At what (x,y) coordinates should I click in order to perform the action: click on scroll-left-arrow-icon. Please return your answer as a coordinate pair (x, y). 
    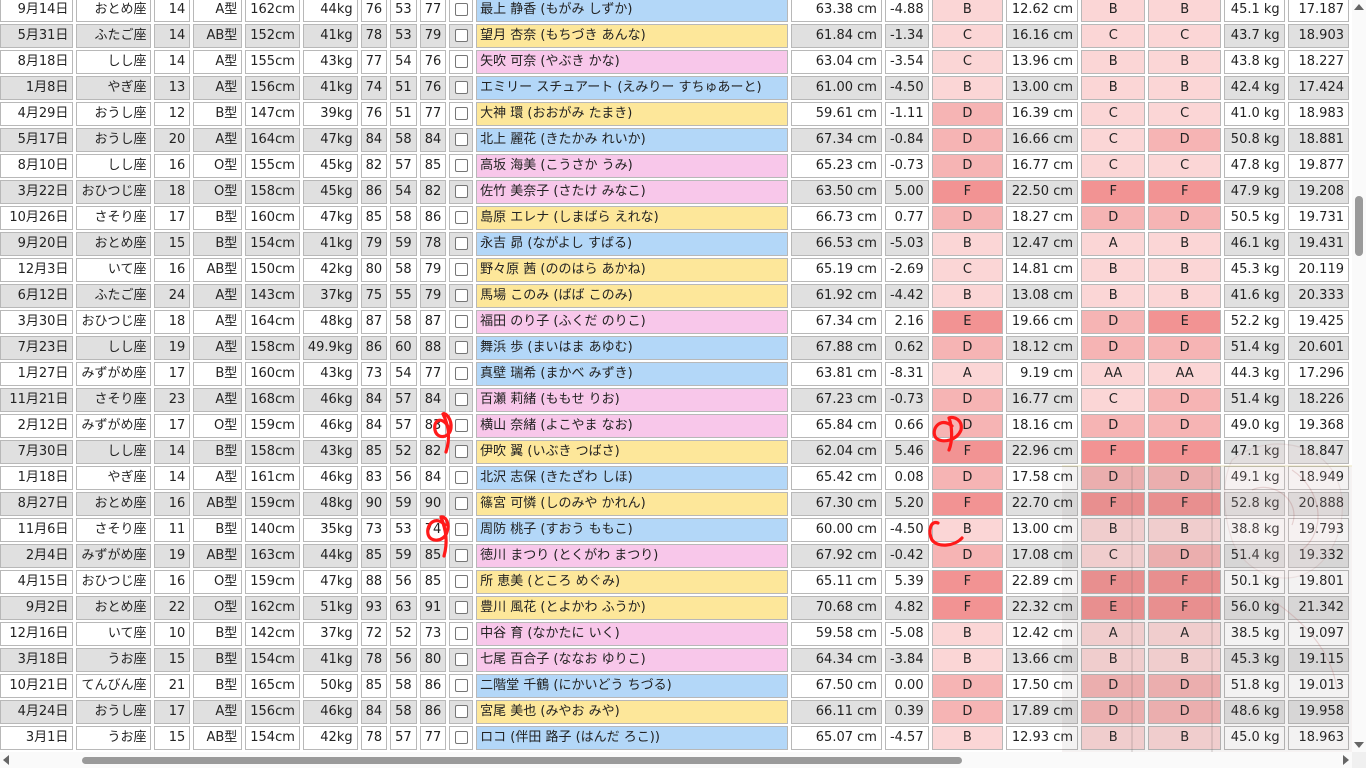
    Looking at the image, I should click on (6, 760).